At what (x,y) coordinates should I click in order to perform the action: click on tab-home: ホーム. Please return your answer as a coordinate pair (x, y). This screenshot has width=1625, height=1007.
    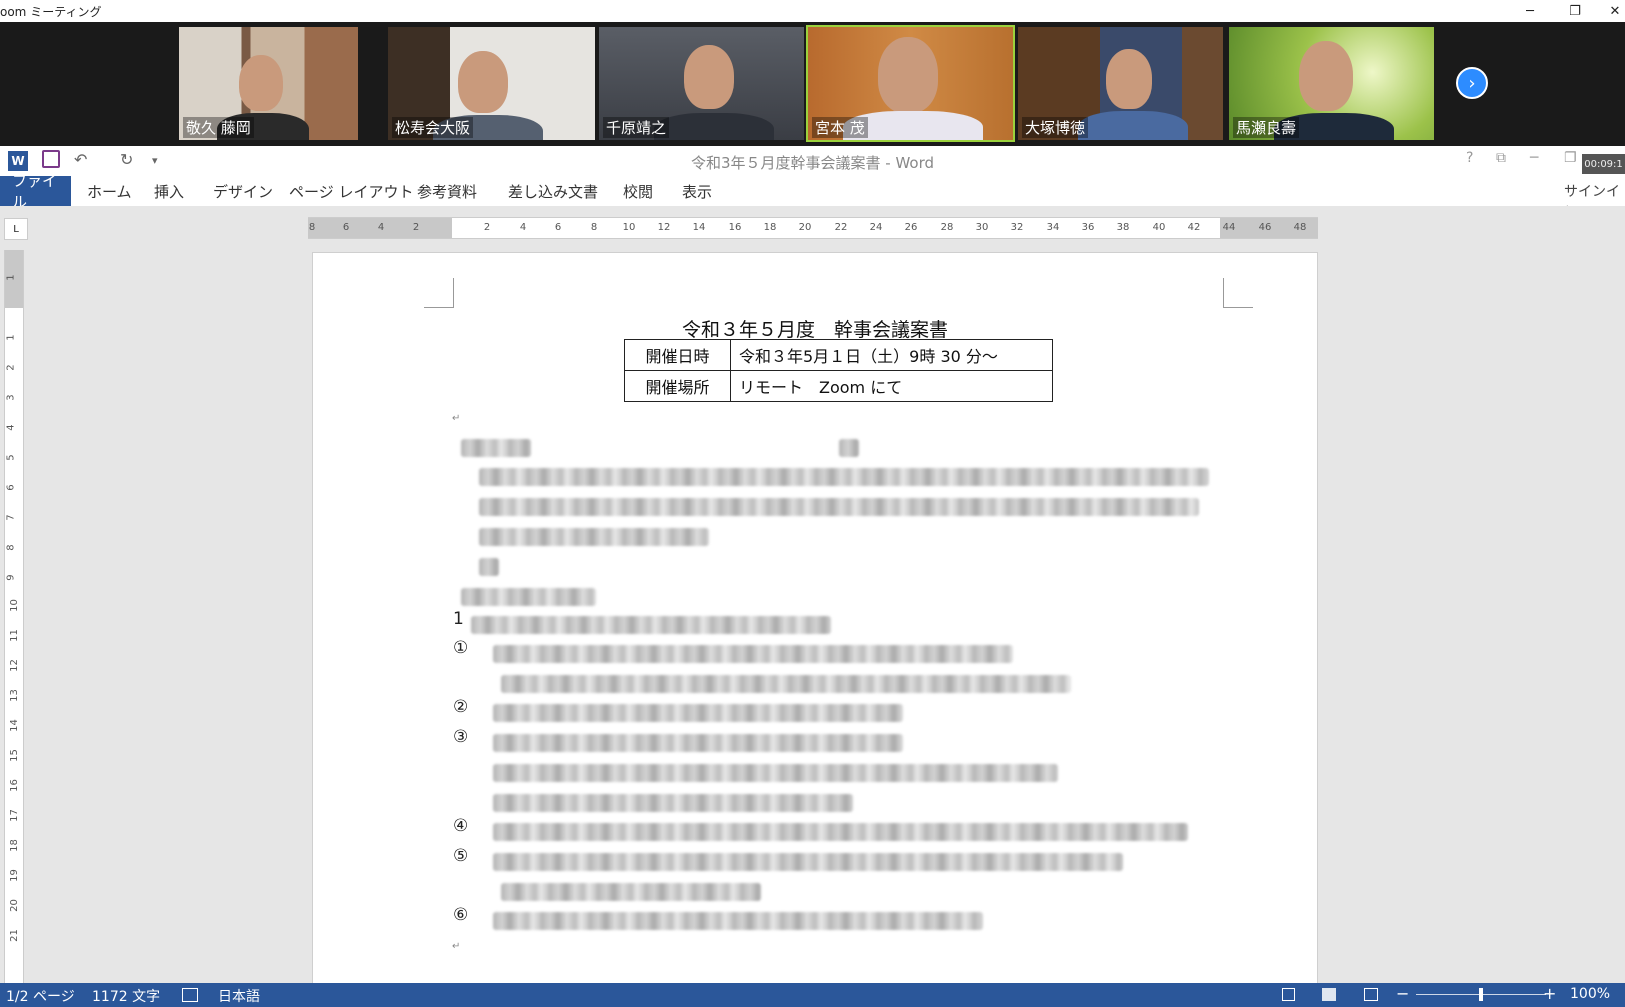
    Looking at the image, I should click on (109, 191).